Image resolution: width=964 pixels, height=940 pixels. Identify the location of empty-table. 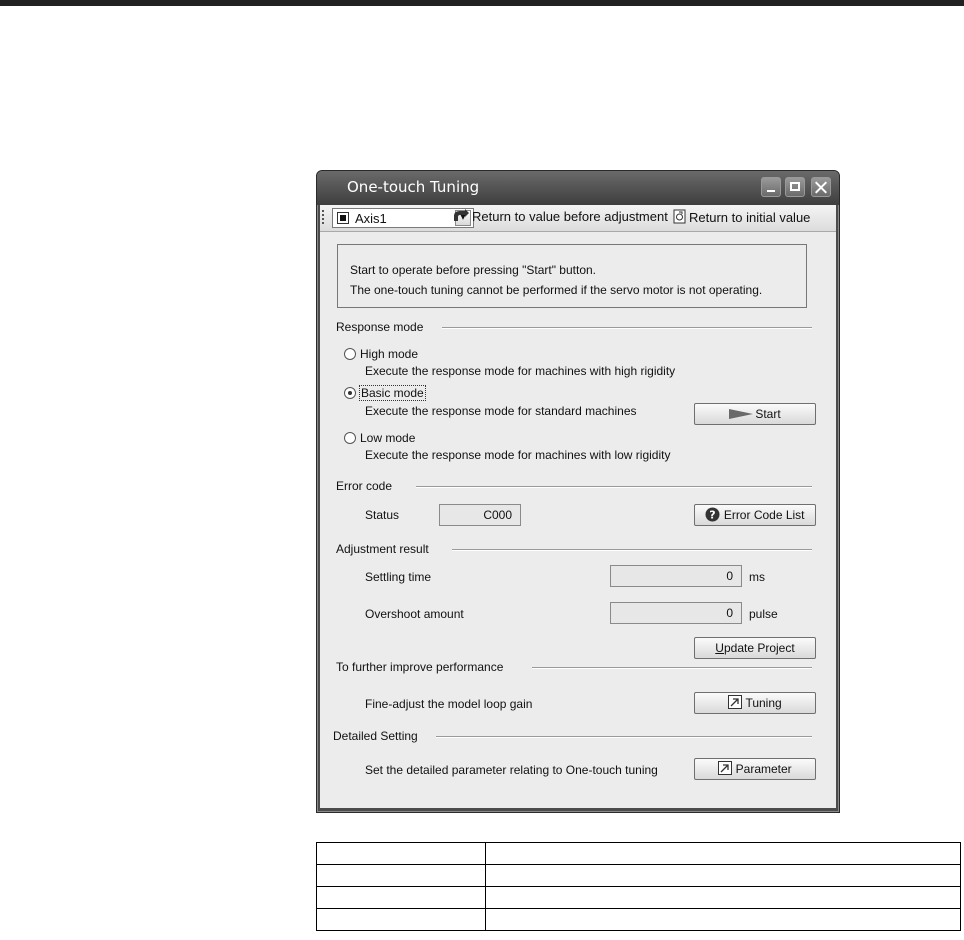
(638, 886).